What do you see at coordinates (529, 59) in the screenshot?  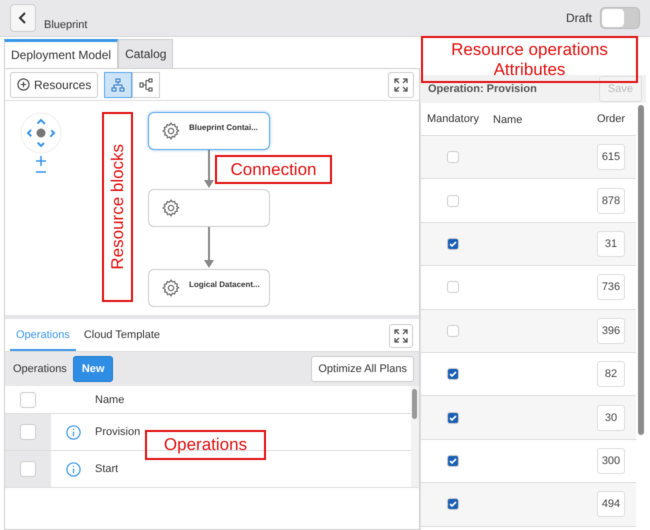 I see `annotation-label: Resource operations Attributes` at bounding box center [529, 59].